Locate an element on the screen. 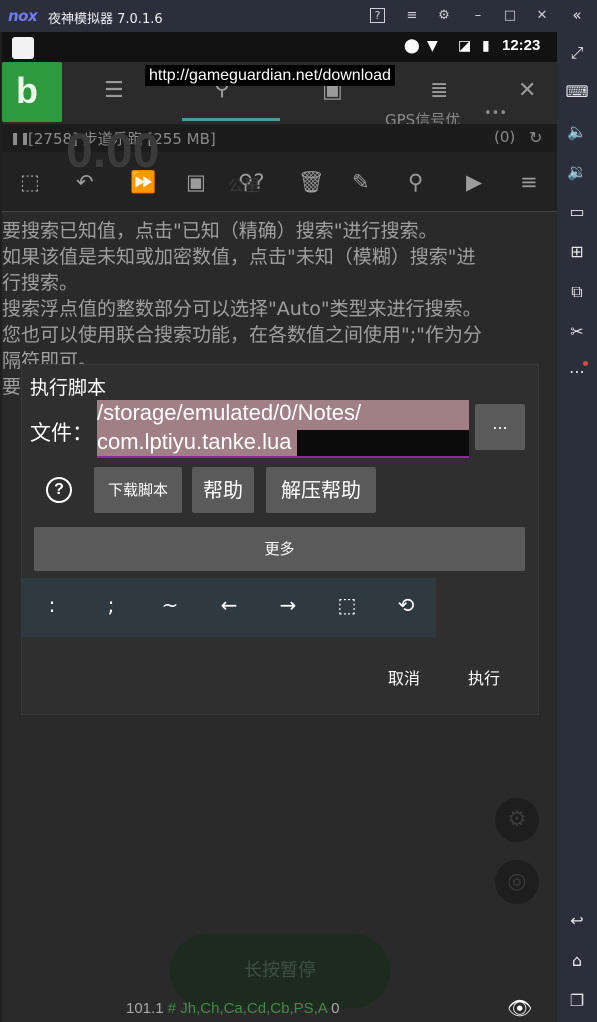  android-statusbar: ⬤ ▼ ◪ ▮ 12:23 is located at coordinates (279, 47).